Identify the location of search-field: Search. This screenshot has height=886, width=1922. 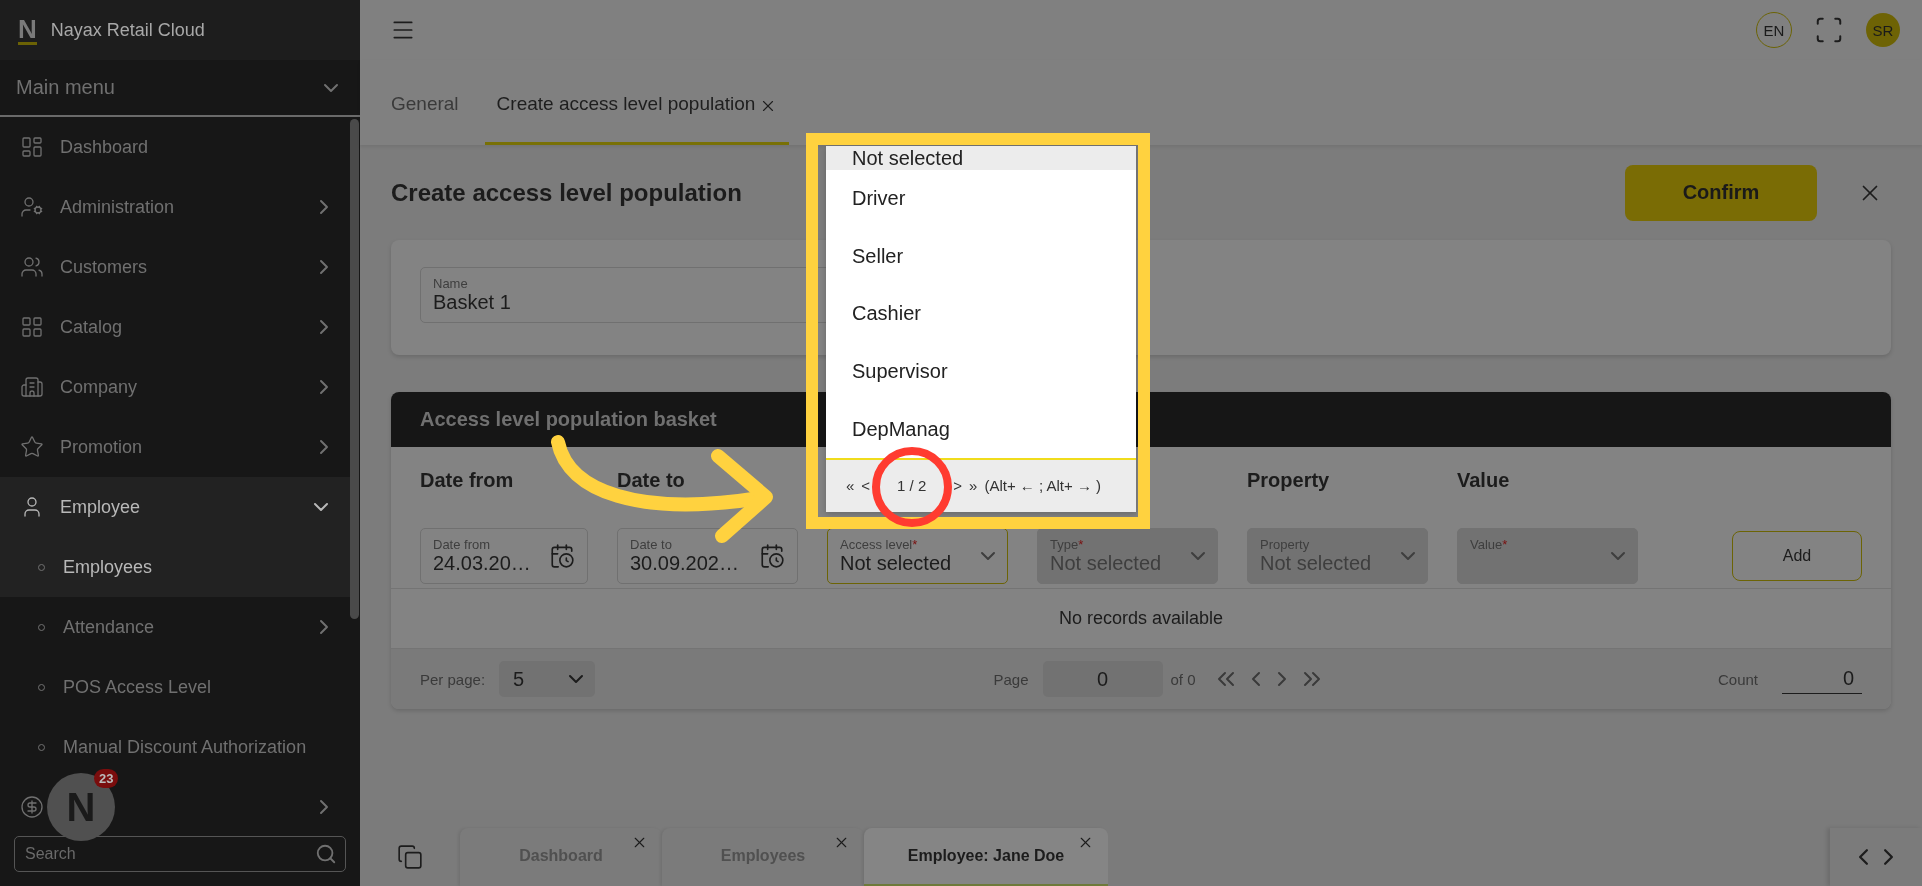
(180, 854).